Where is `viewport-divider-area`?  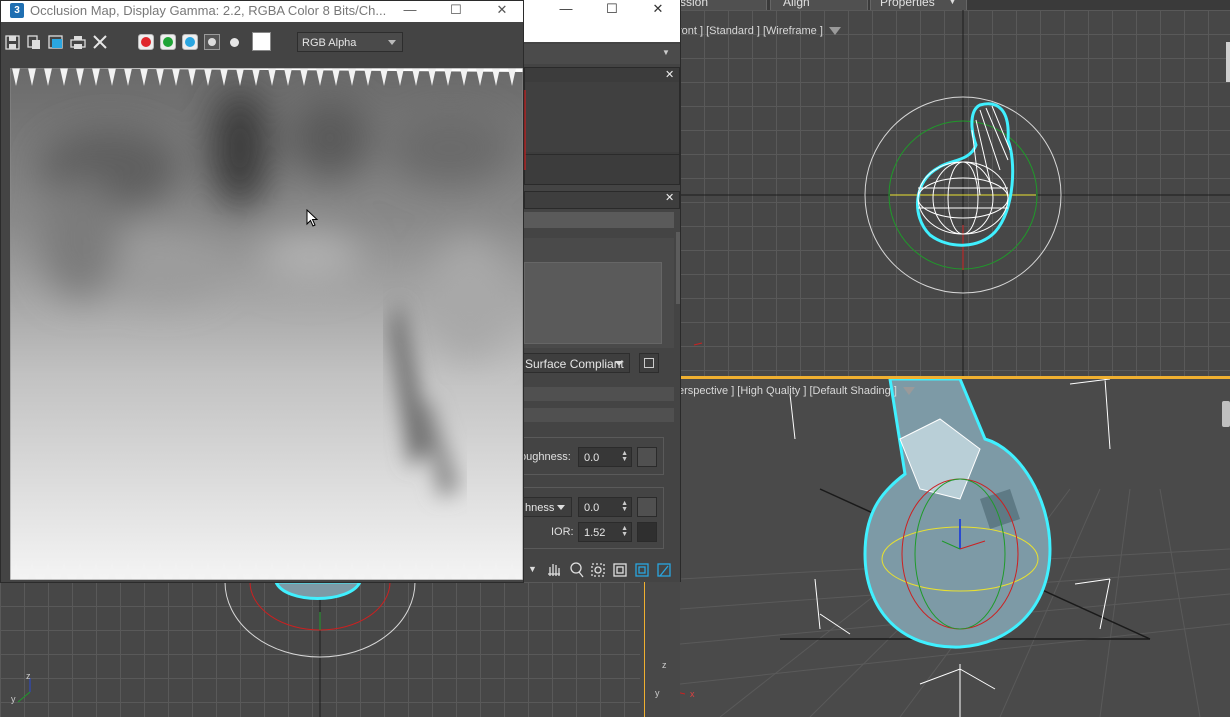
viewport-divider-area is located at coordinates (660, 649).